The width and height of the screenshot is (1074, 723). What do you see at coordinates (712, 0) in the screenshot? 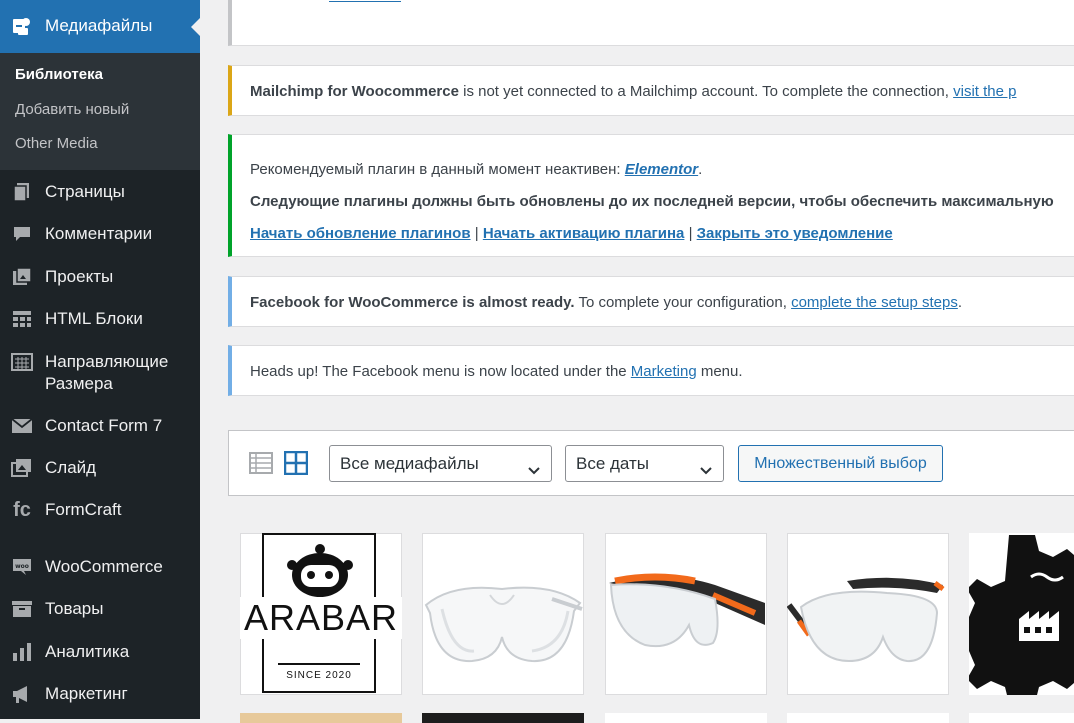
I see `truncated-text` at bounding box center [712, 0].